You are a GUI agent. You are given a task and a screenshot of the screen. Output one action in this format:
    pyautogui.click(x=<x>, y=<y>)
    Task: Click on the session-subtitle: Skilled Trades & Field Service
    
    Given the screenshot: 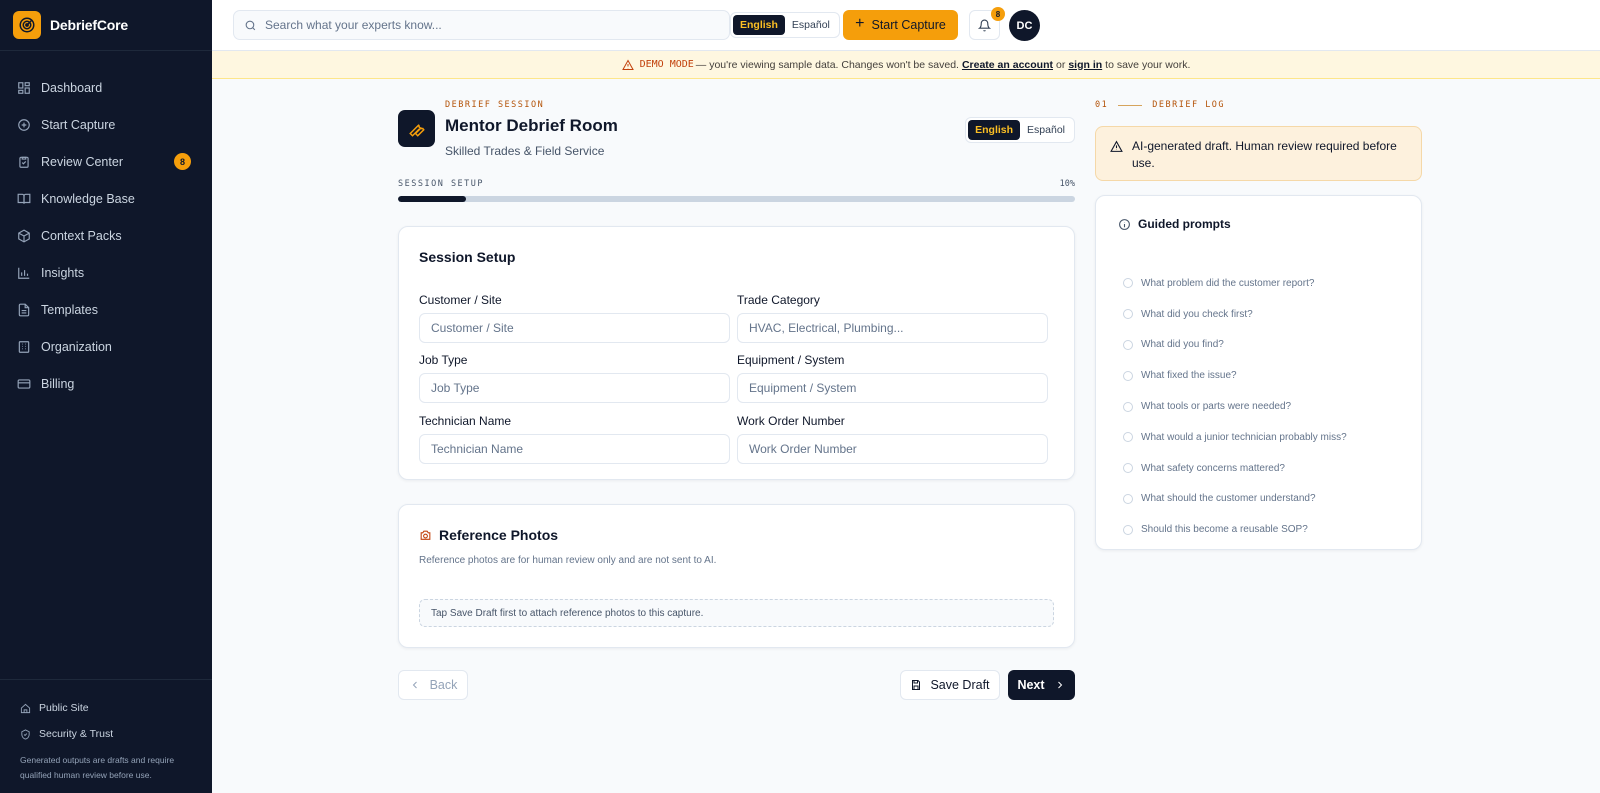 What is the action you would take?
    pyautogui.click(x=525, y=151)
    